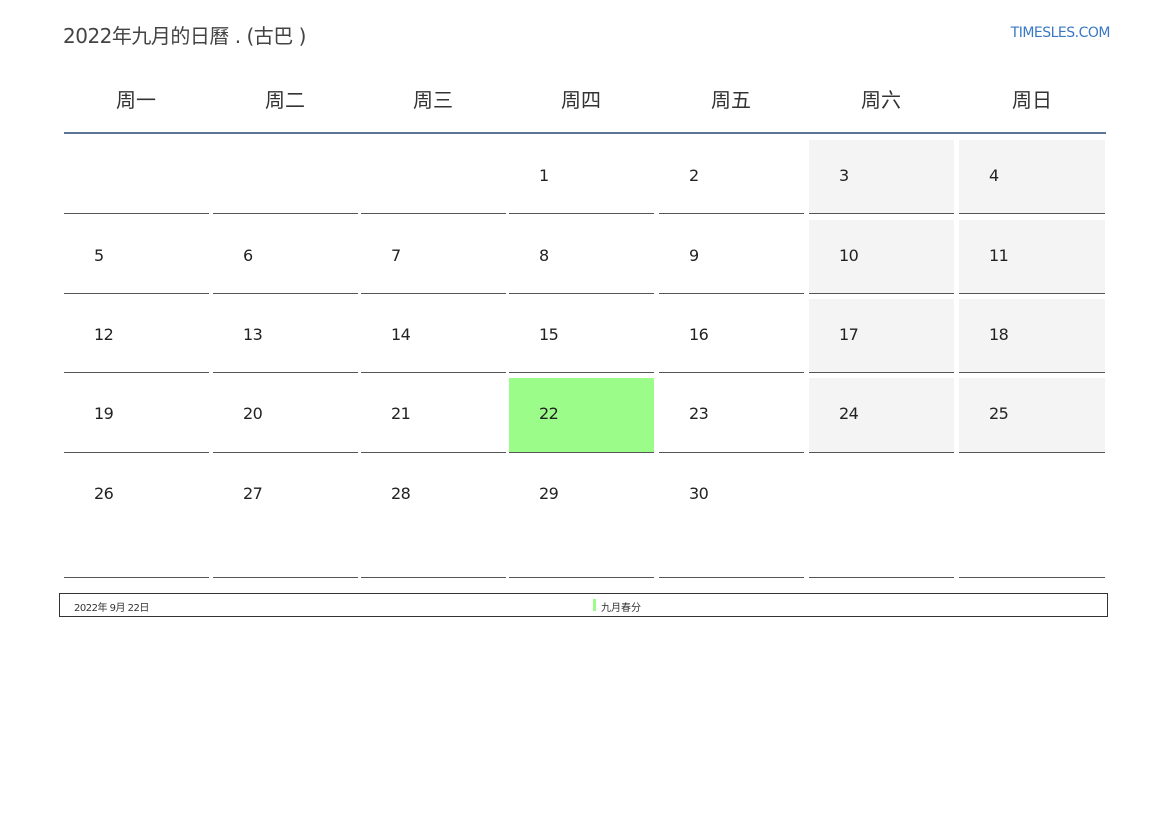  I want to click on weekday-header: 周一 周二 周三 周四 周五 周六 周日, so click(585, 102).